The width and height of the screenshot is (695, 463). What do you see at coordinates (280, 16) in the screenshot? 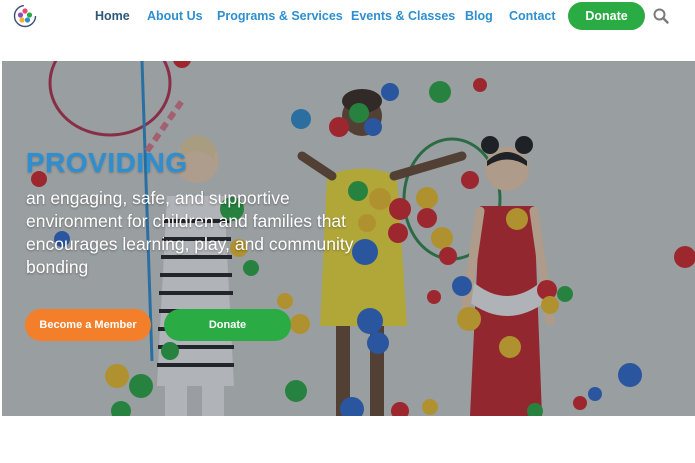
I see `nav-programs-services: Programs & Services` at bounding box center [280, 16].